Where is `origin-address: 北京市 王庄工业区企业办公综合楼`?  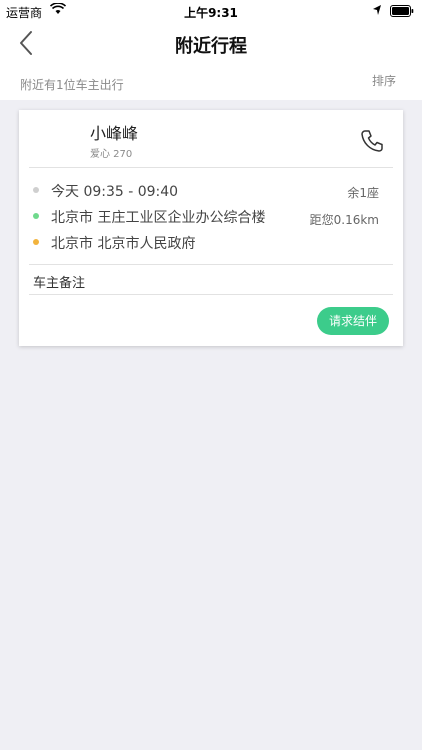
origin-address: 北京市 王庄工业区企业办公综合楼 is located at coordinates (158, 218).